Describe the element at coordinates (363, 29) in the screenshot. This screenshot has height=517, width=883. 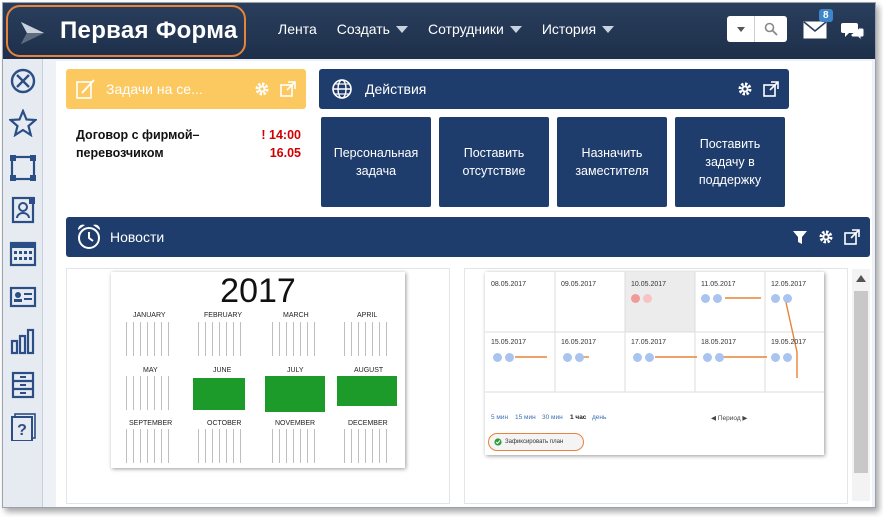
I see `nav-create-label: Создать` at that location.